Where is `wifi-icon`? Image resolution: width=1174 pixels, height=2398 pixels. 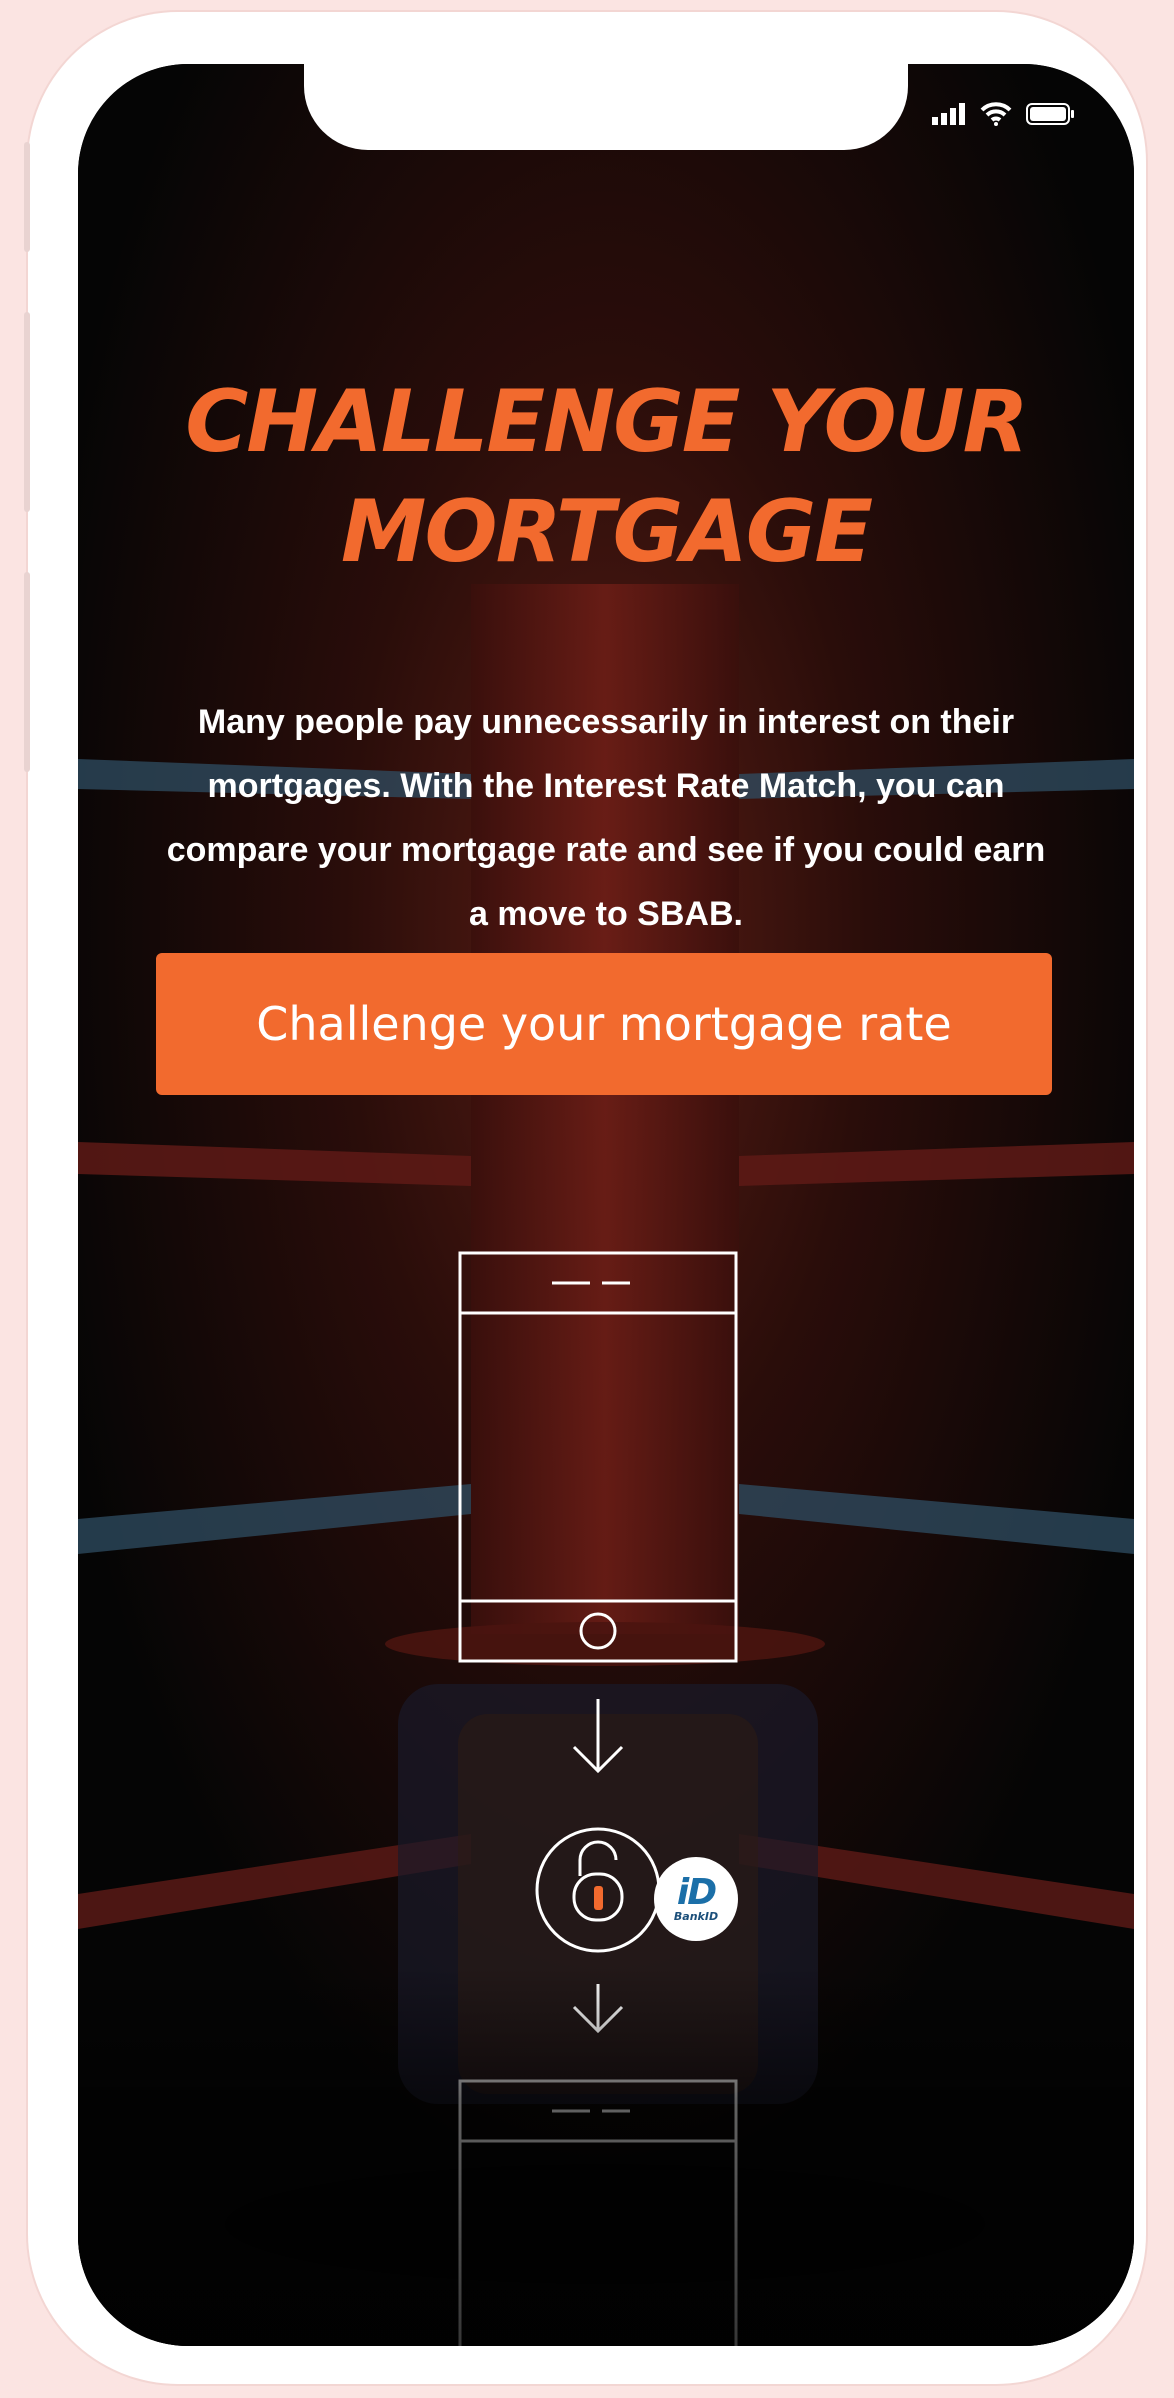 wifi-icon is located at coordinates (996, 114).